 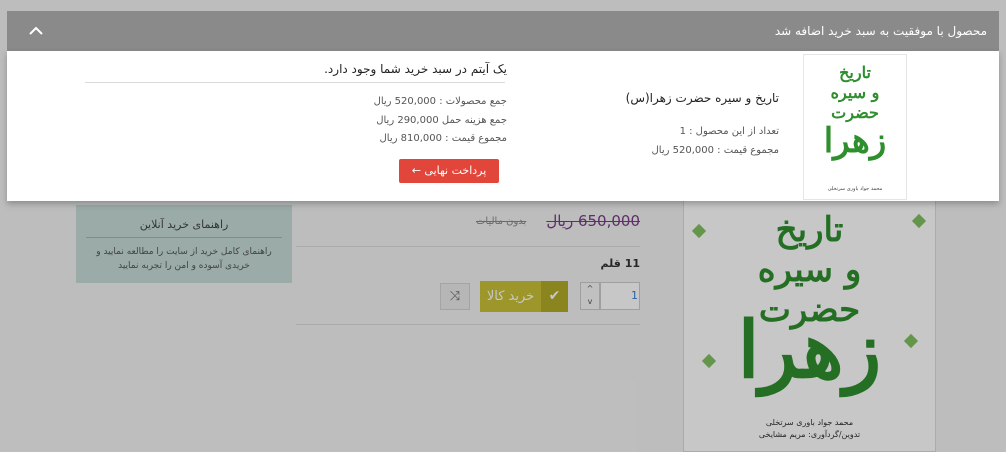 I want to click on collapse-chevron-svg, so click(x=36, y=30).